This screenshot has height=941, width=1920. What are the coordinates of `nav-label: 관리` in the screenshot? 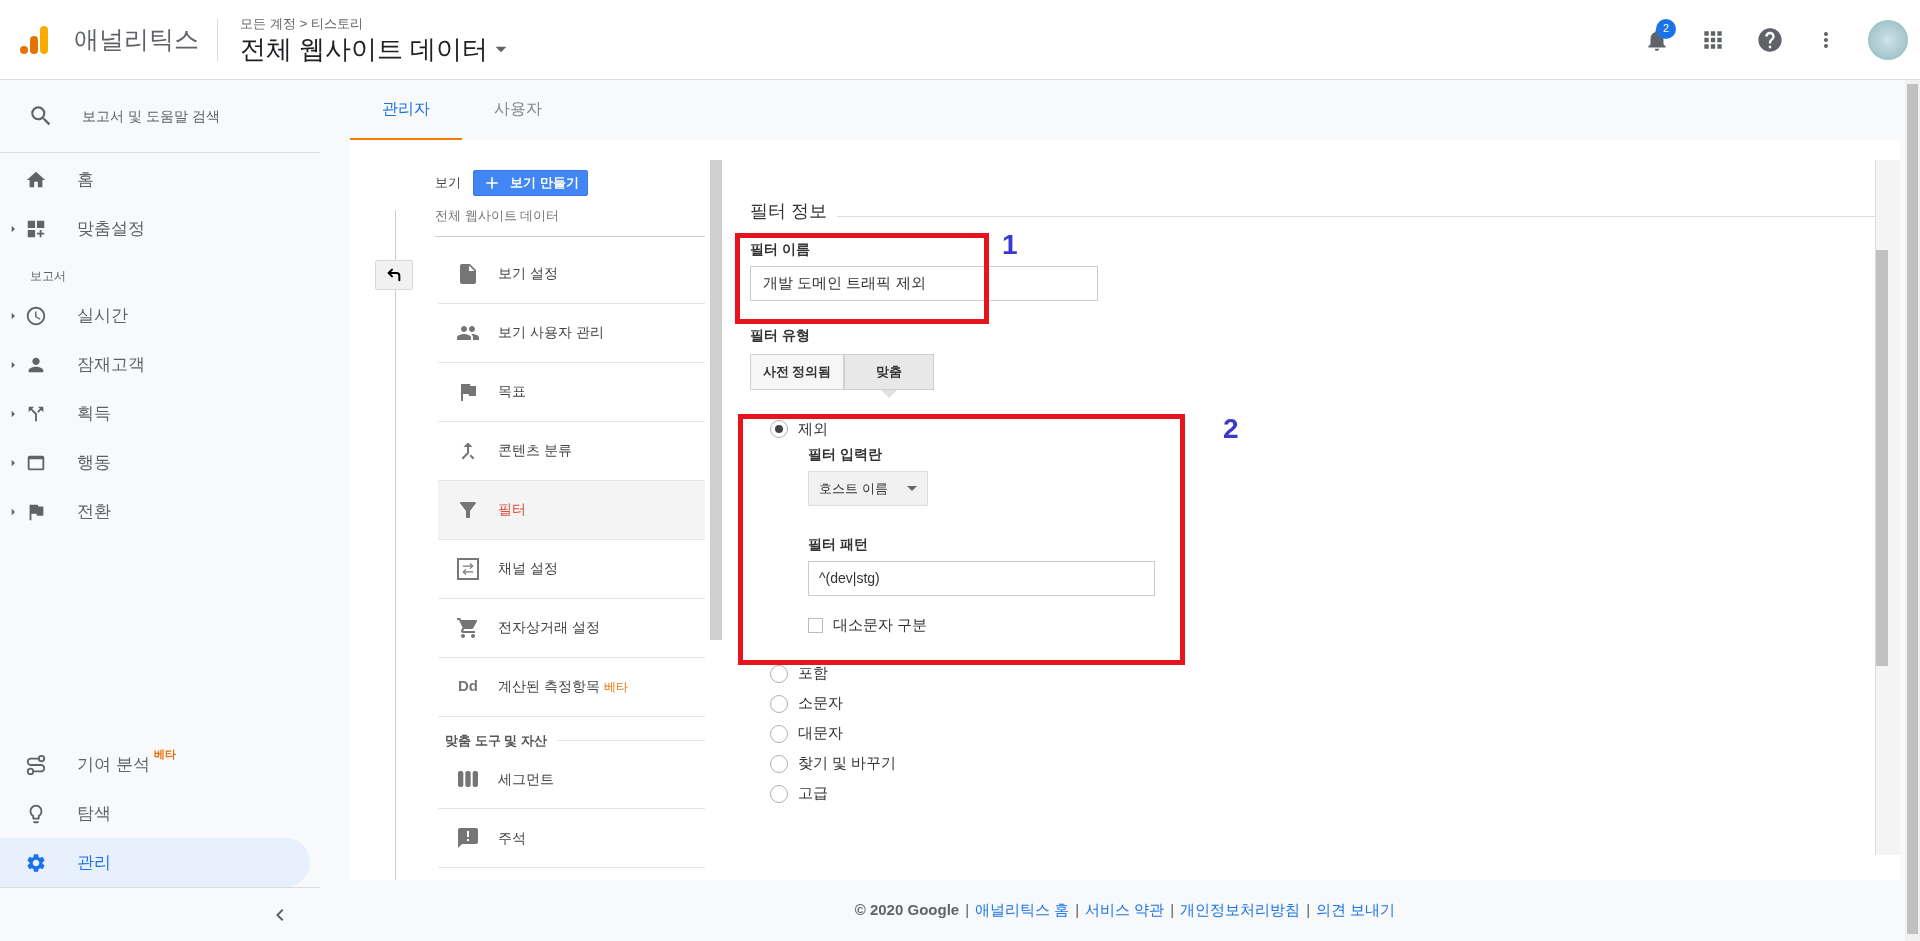 It's located at (94, 862).